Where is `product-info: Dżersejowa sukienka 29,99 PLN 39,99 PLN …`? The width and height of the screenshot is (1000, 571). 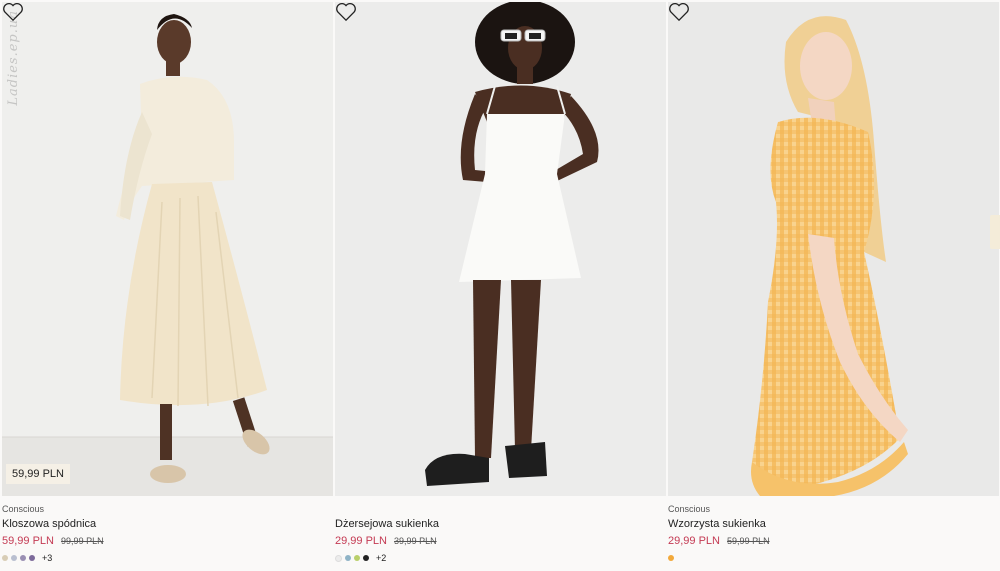
product-info: Dżersejowa sukienka 29,99 PLN 39,99 PLN … is located at coordinates (500, 534).